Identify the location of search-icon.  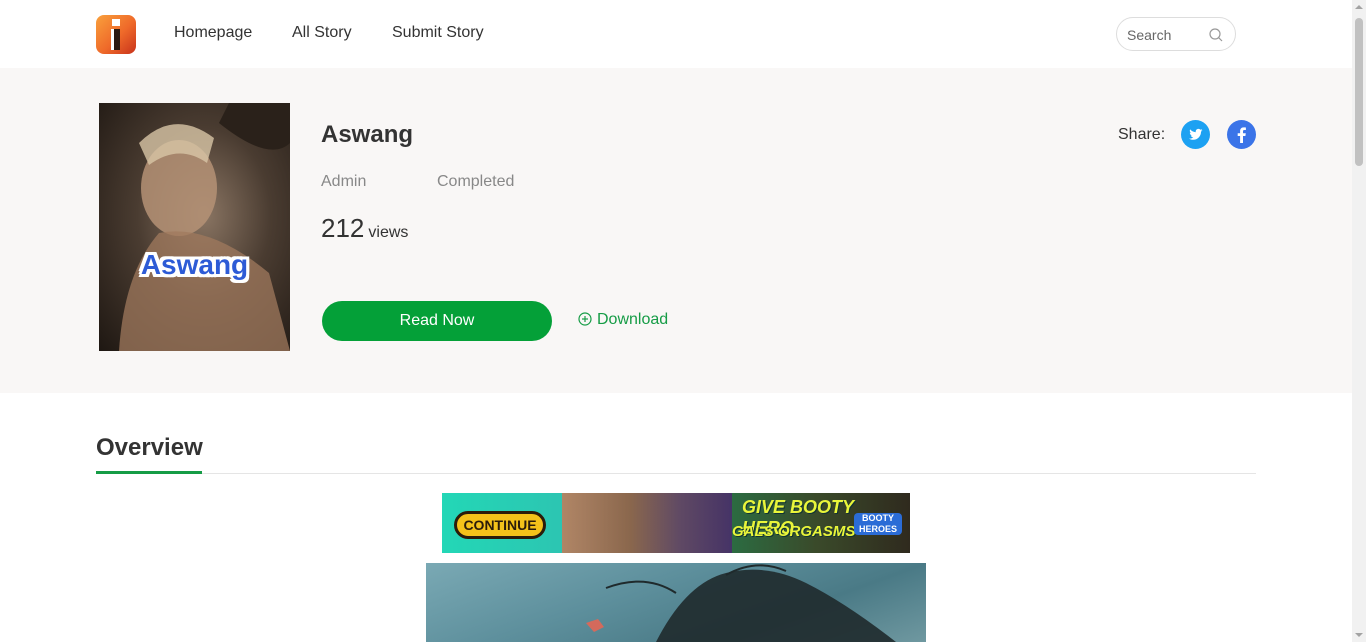
(1216, 35).